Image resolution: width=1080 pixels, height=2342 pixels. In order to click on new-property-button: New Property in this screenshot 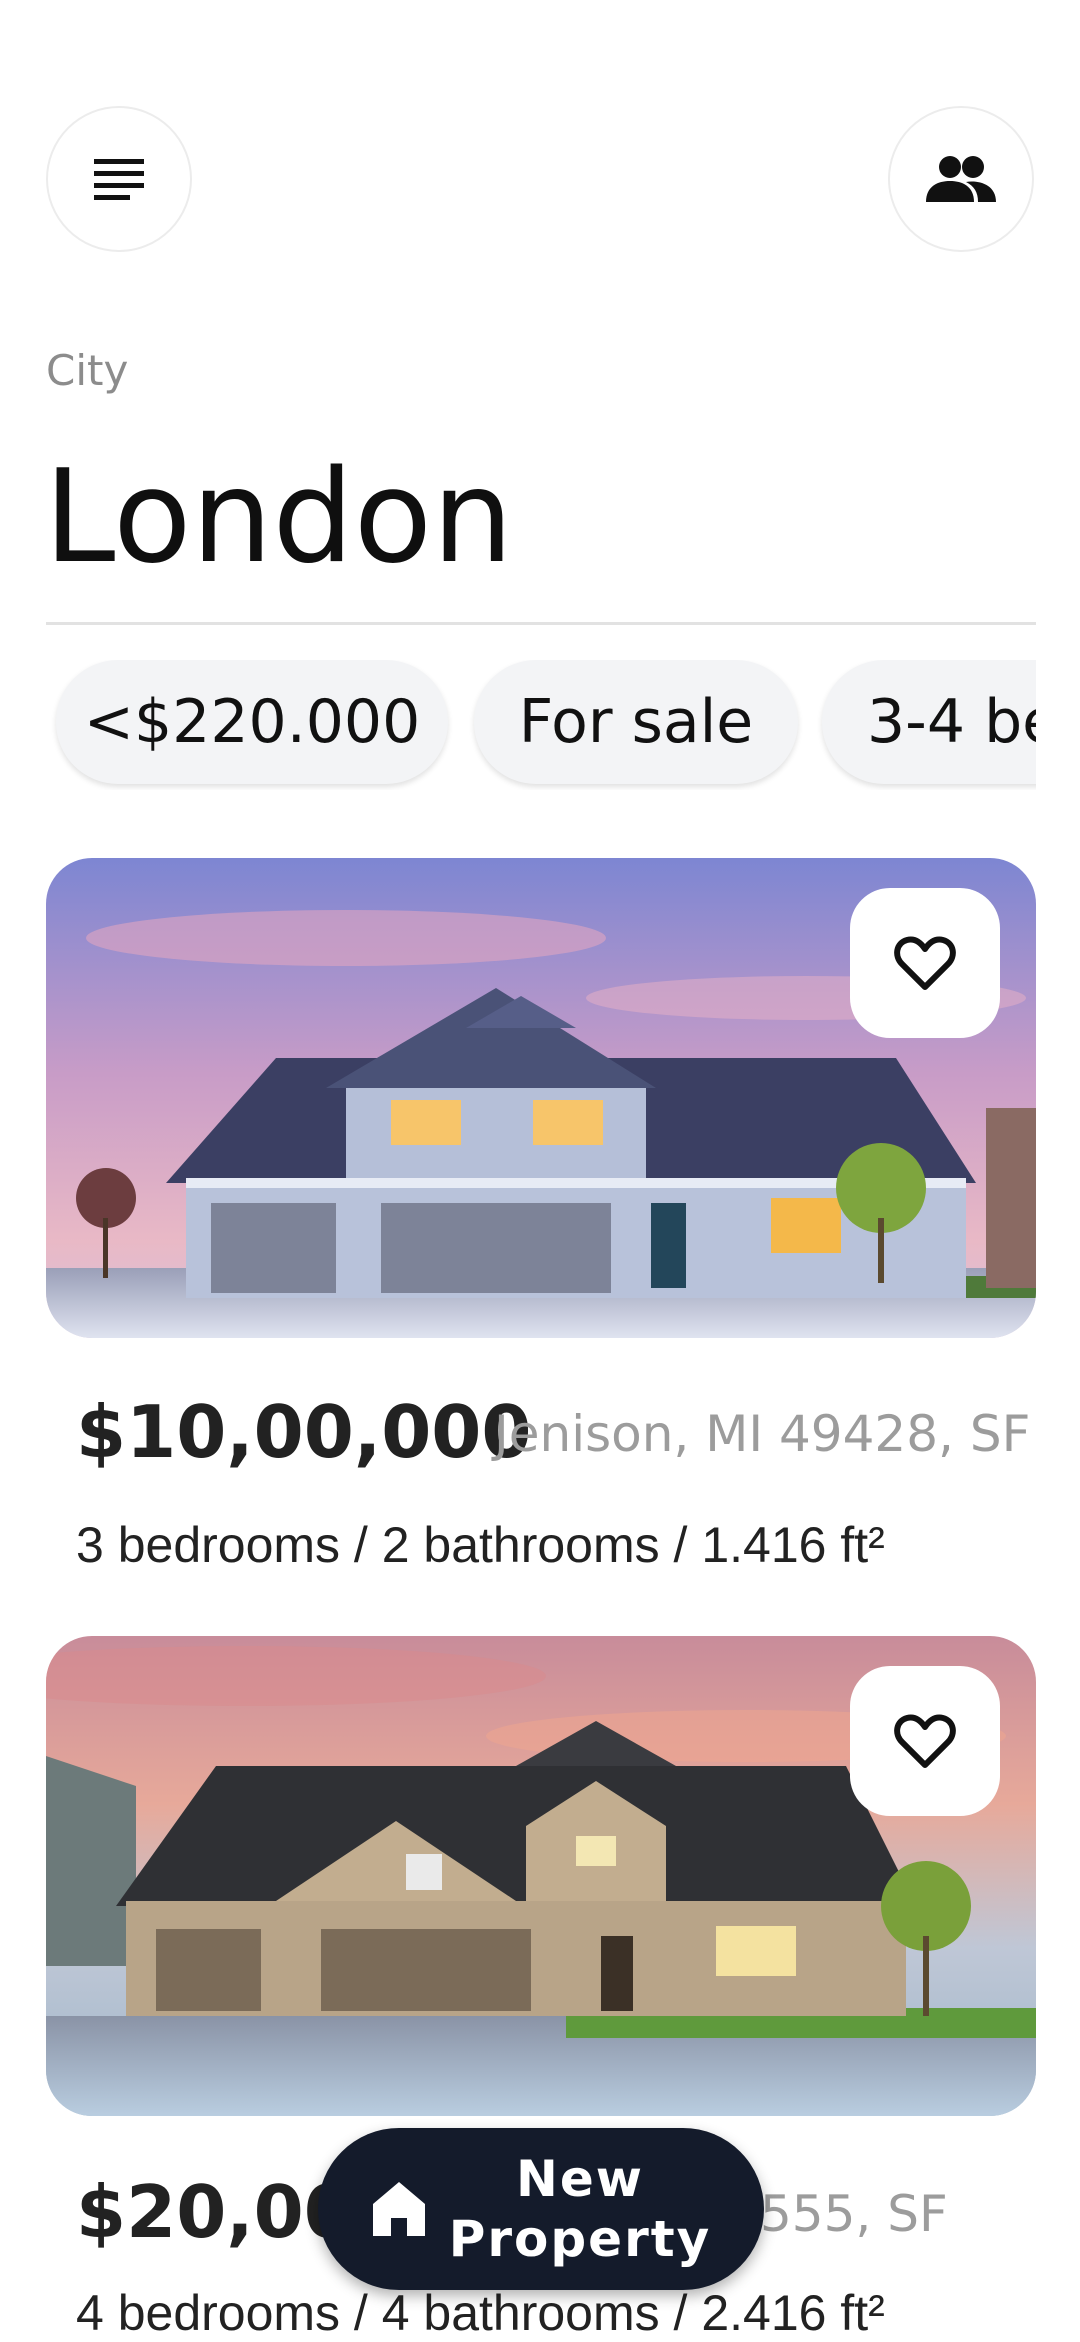, I will do `click(541, 2209)`.